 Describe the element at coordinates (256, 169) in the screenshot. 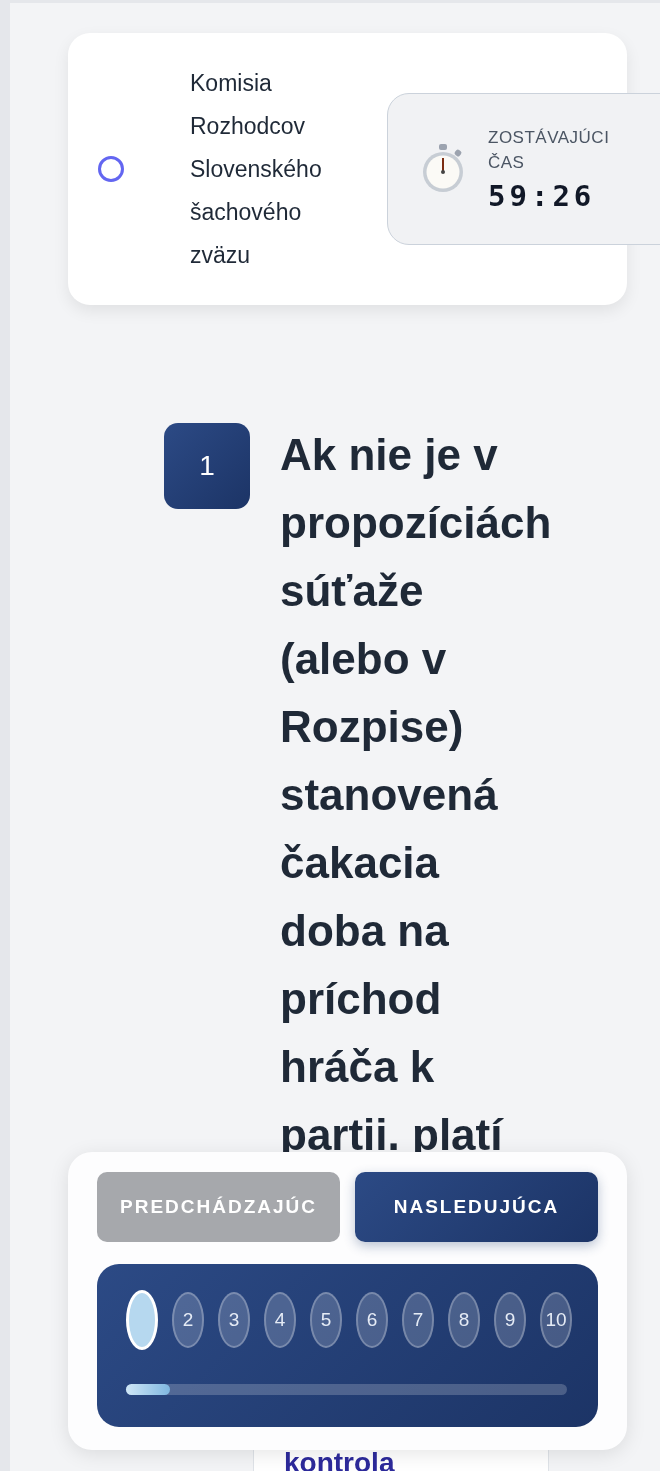

I see `organization-name: Komisia Rozhodcov Slovenského šachového zväzu` at that location.